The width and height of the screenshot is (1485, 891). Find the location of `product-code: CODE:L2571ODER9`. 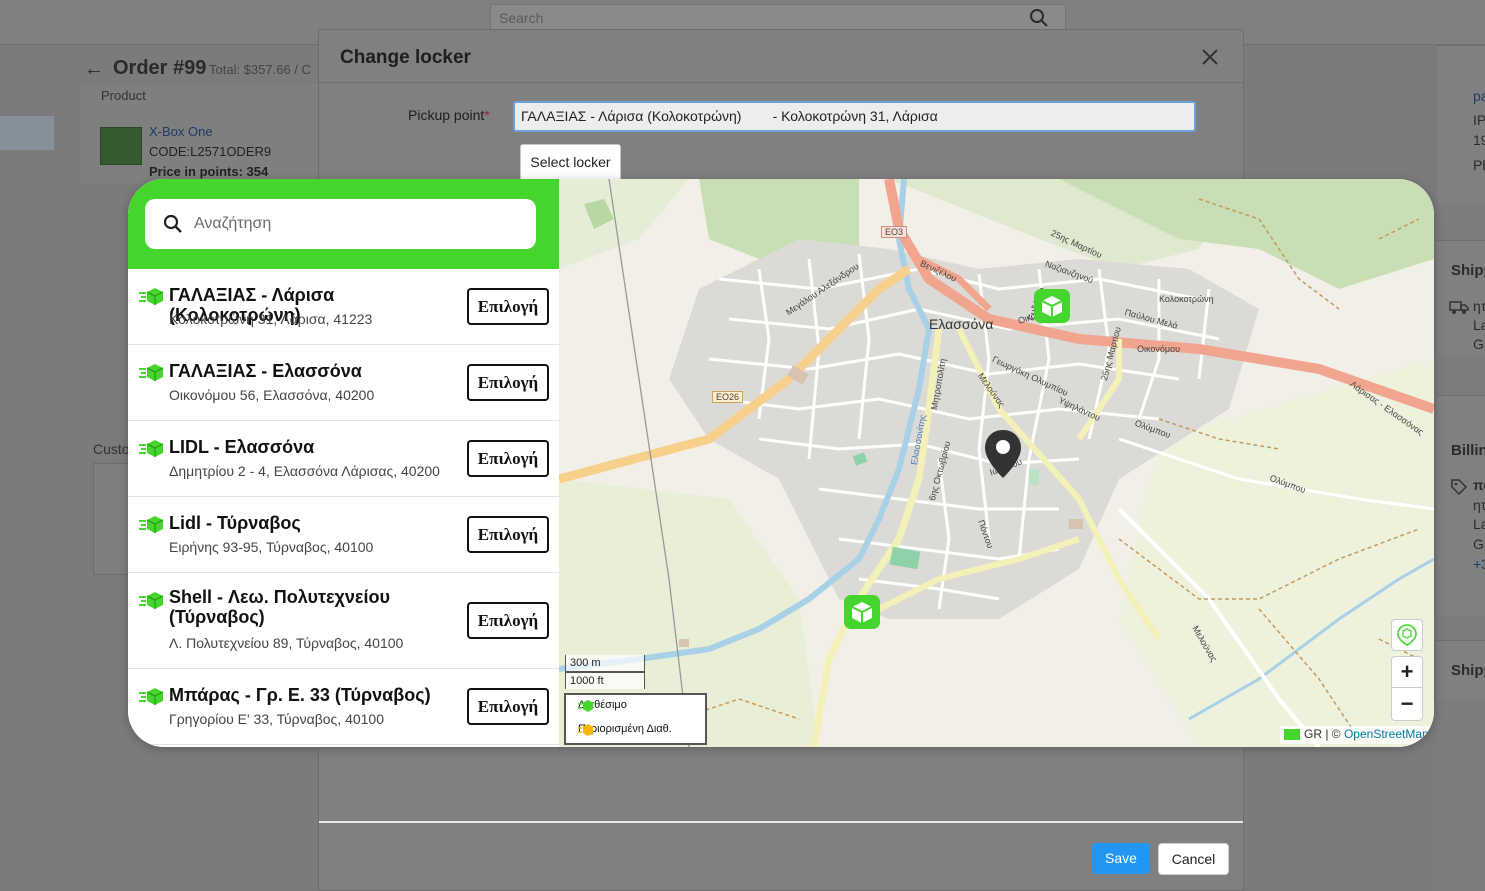

product-code: CODE:L2571ODER9 is located at coordinates (210, 151).